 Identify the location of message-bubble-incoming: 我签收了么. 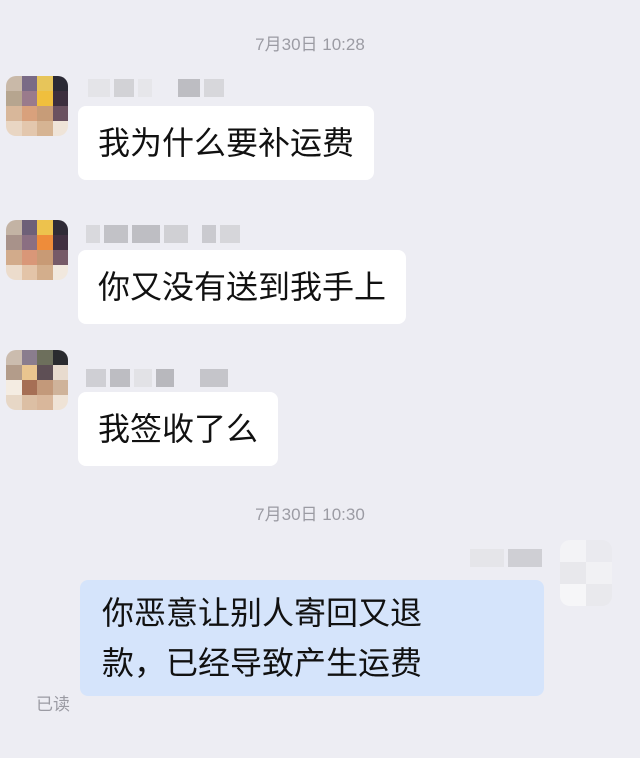
(178, 429).